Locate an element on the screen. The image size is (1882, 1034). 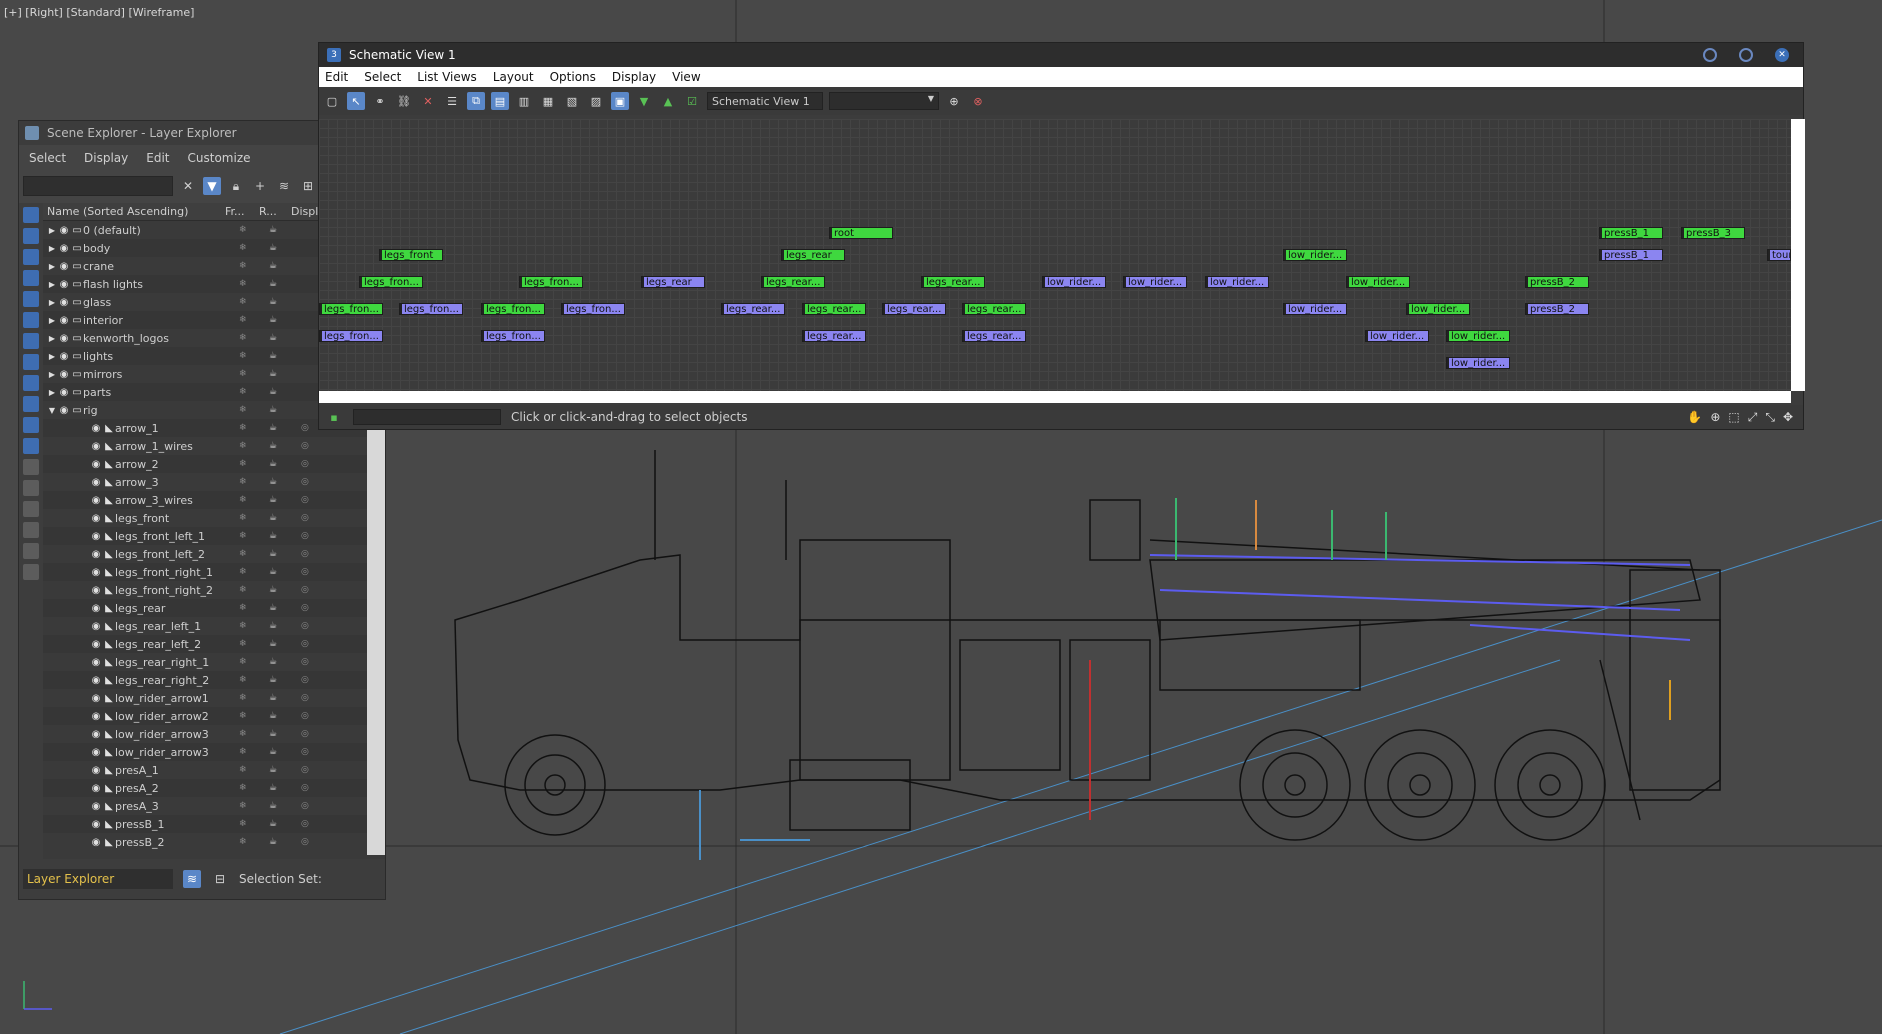
layer-row: ◉ ◣ legs_rear ❄ ☕ ◎ is located at coordinates (214, 608).